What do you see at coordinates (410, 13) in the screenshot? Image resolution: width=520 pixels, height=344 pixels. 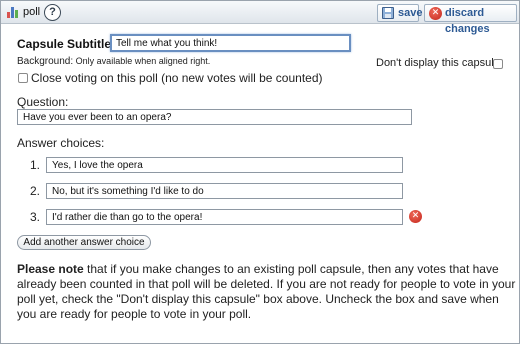 I see `save-label: save` at bounding box center [410, 13].